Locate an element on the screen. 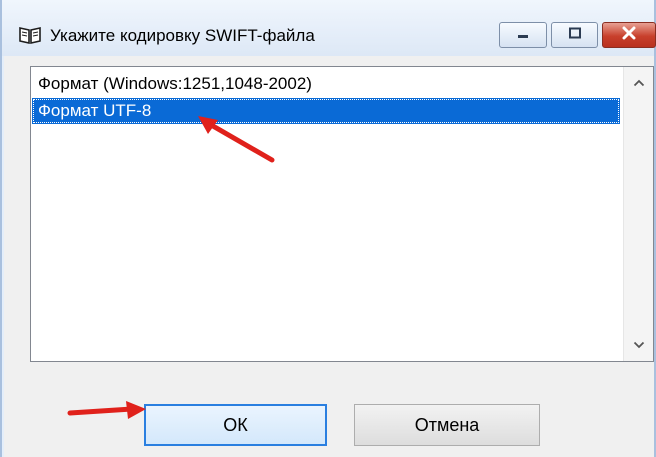 This screenshot has height=457, width=656. book-icon is located at coordinates (30, 35).